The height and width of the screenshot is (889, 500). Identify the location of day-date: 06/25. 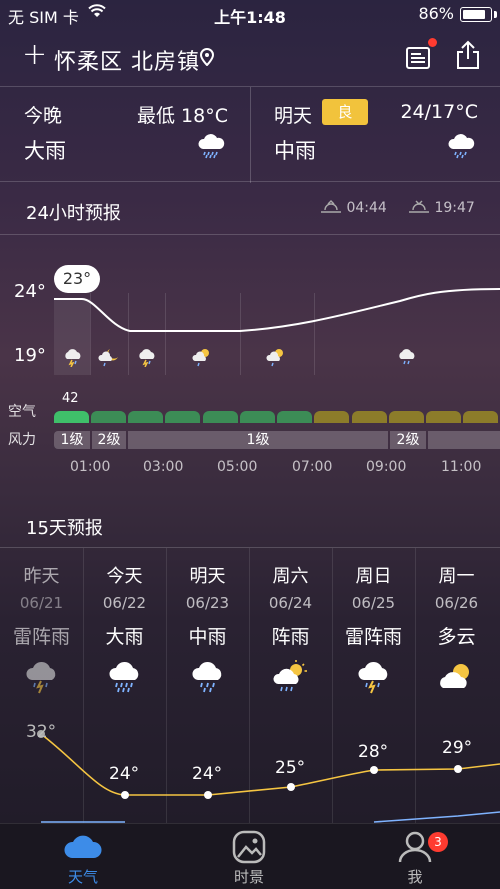
(373, 603).